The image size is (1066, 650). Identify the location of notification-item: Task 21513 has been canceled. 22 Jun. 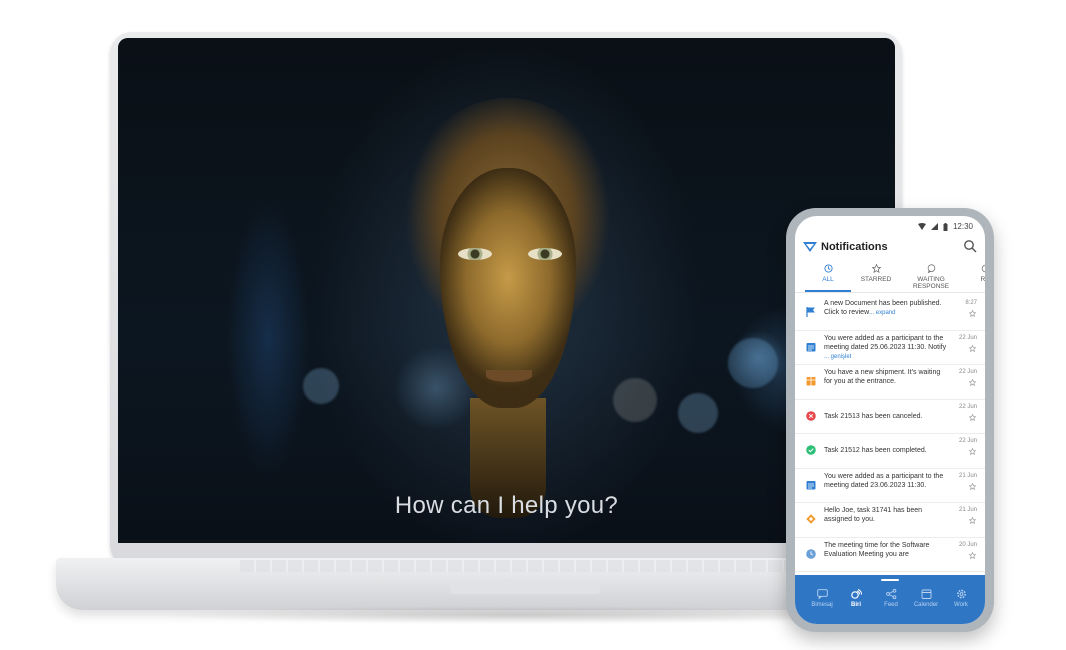
(890, 417).